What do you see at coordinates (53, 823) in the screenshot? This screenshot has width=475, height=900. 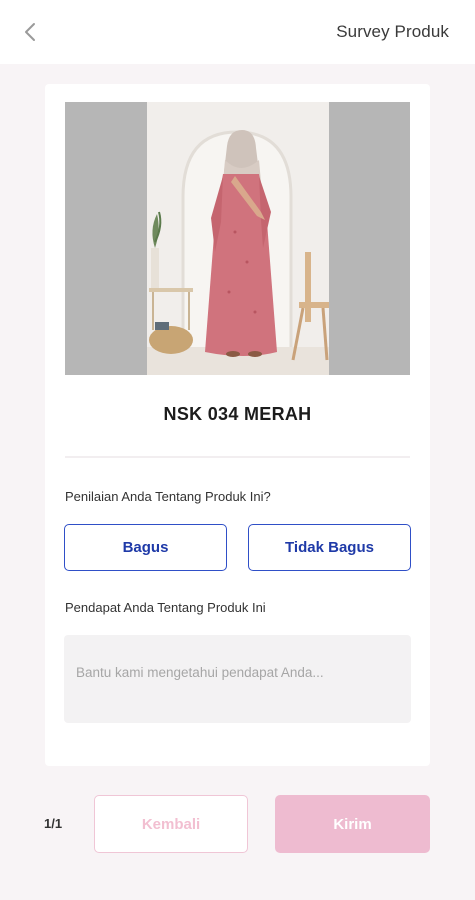 I see `page-indicator: 1/1` at bounding box center [53, 823].